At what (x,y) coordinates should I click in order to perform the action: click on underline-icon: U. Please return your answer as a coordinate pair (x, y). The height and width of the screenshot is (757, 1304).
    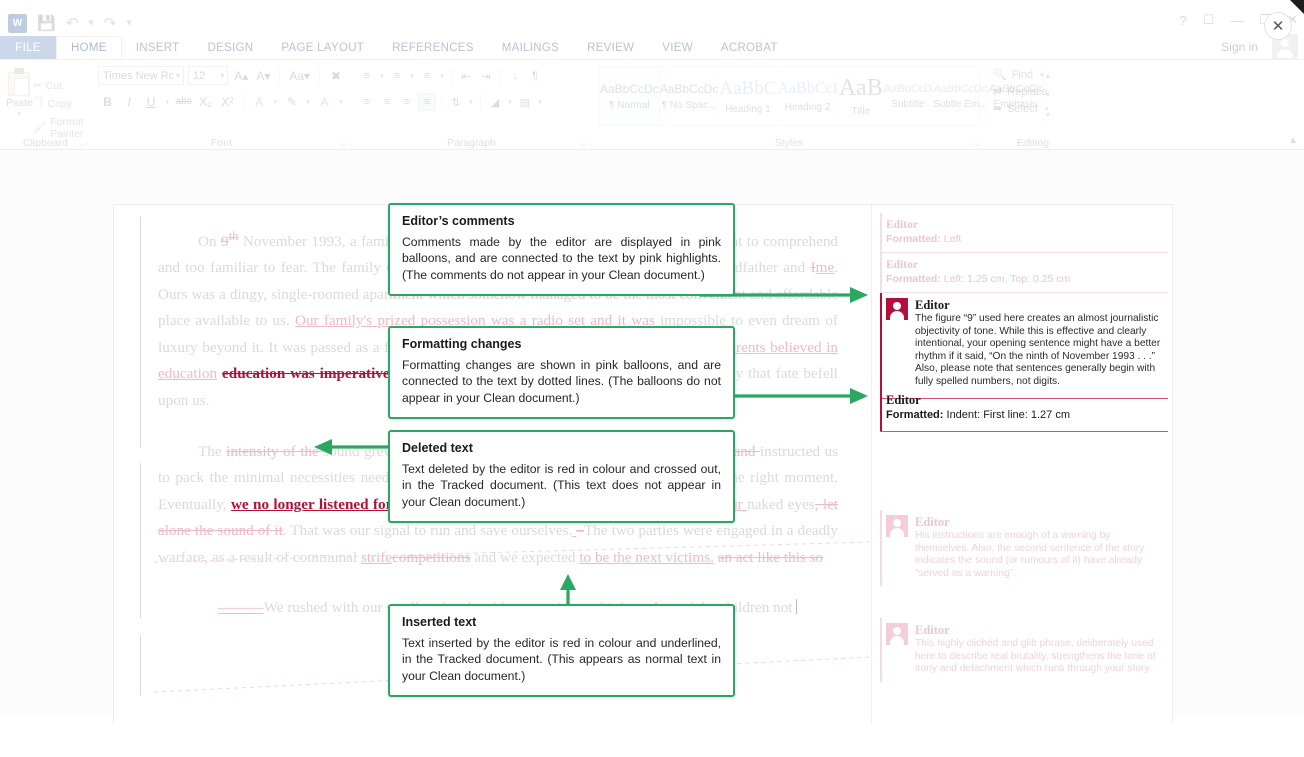
    Looking at the image, I should click on (151, 101).